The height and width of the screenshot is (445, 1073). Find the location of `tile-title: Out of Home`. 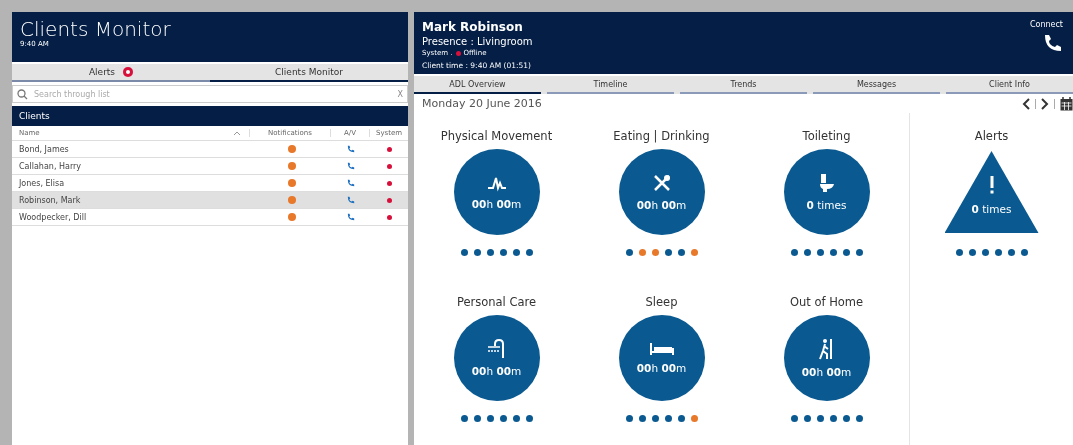

tile-title: Out of Home is located at coordinates (826, 302).